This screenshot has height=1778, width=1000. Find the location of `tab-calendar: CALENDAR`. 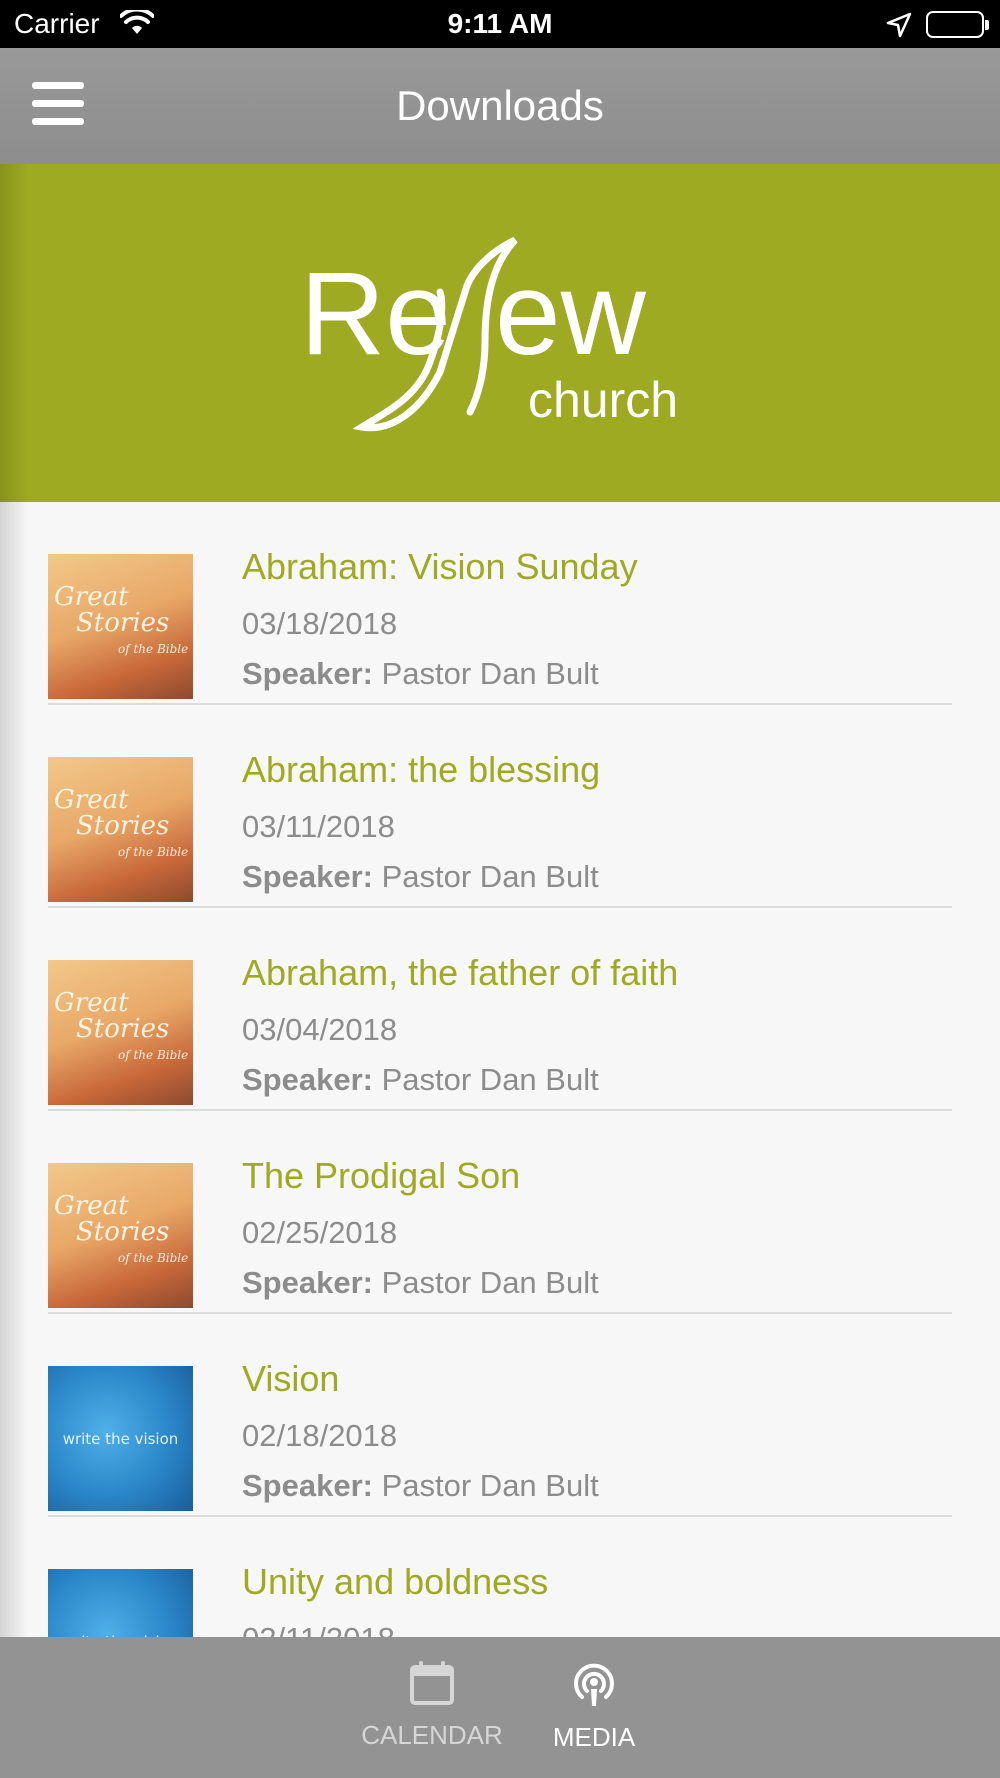

tab-calendar: CALENDAR is located at coordinates (432, 1714).